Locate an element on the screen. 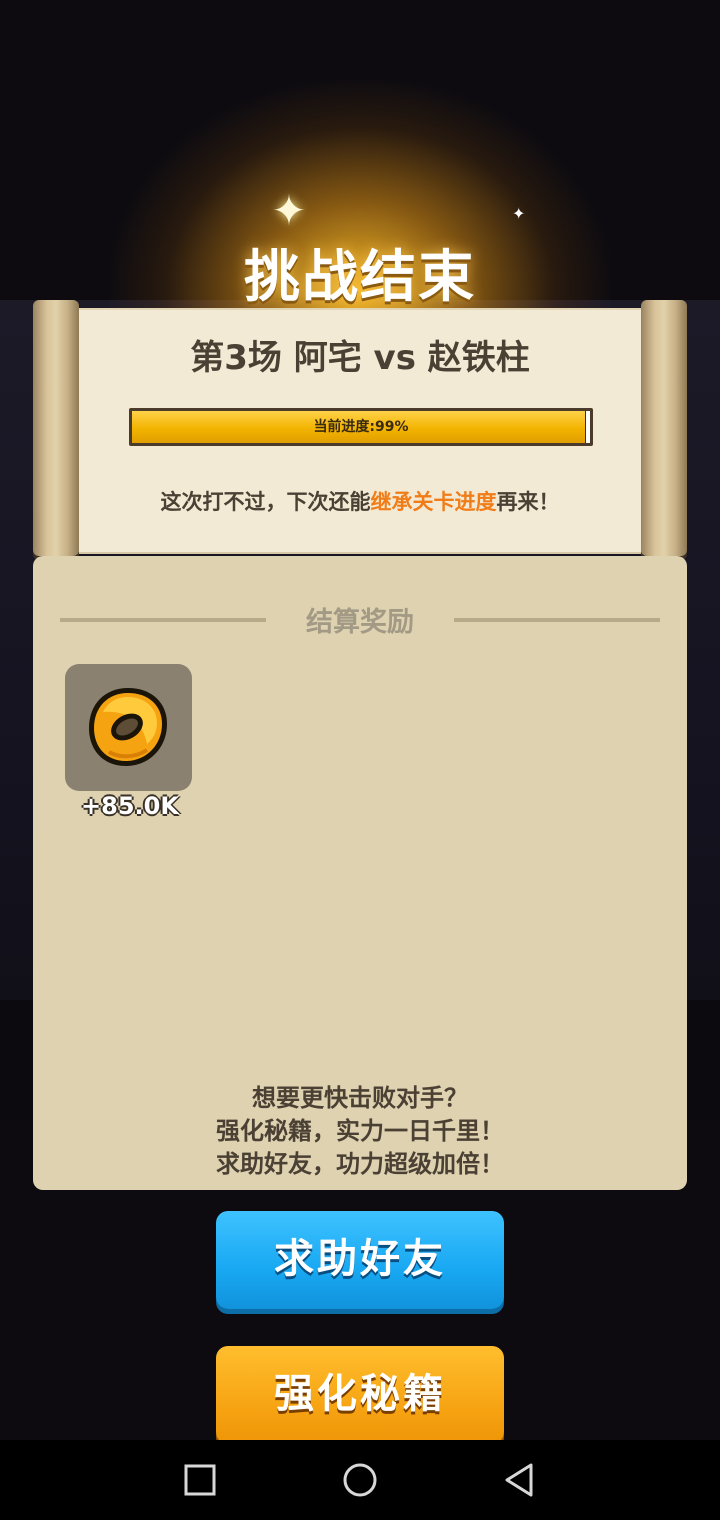  retry-message: 这次打不过，下次还能继承关卡进度再来！ is located at coordinates (360, 501).